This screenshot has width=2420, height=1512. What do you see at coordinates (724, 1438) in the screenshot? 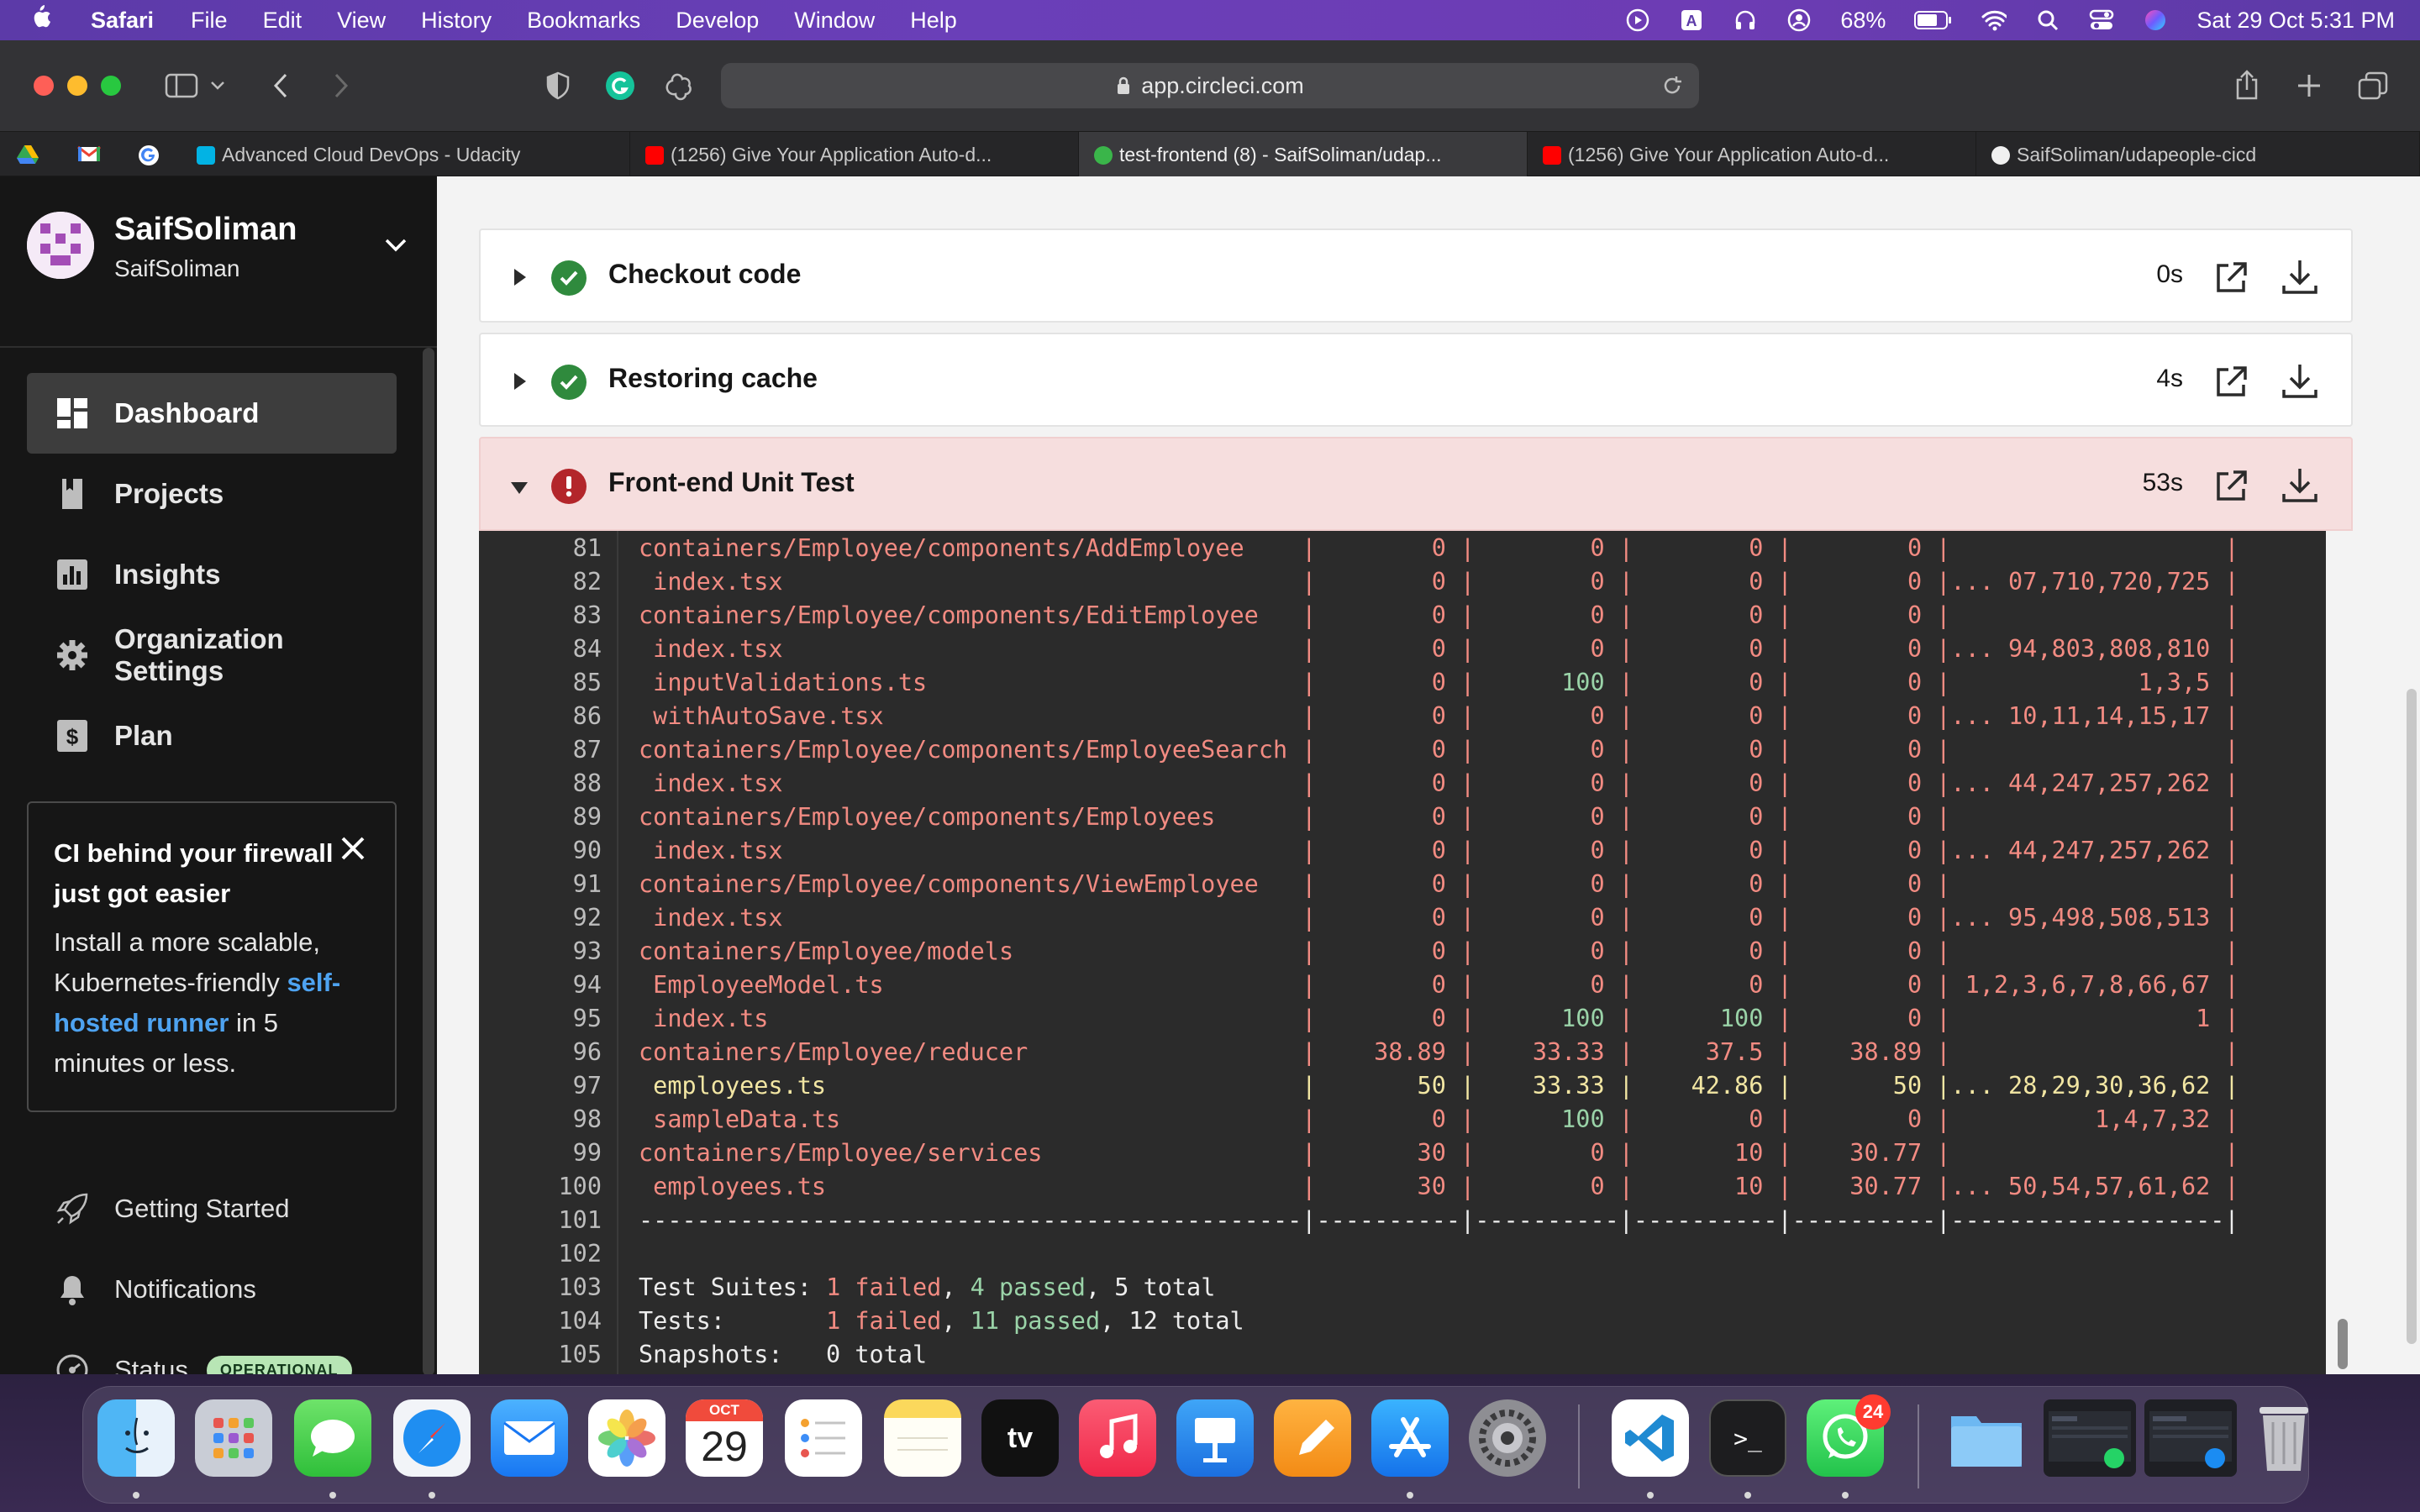
I see `calendar-icon: OCT 29` at bounding box center [724, 1438].